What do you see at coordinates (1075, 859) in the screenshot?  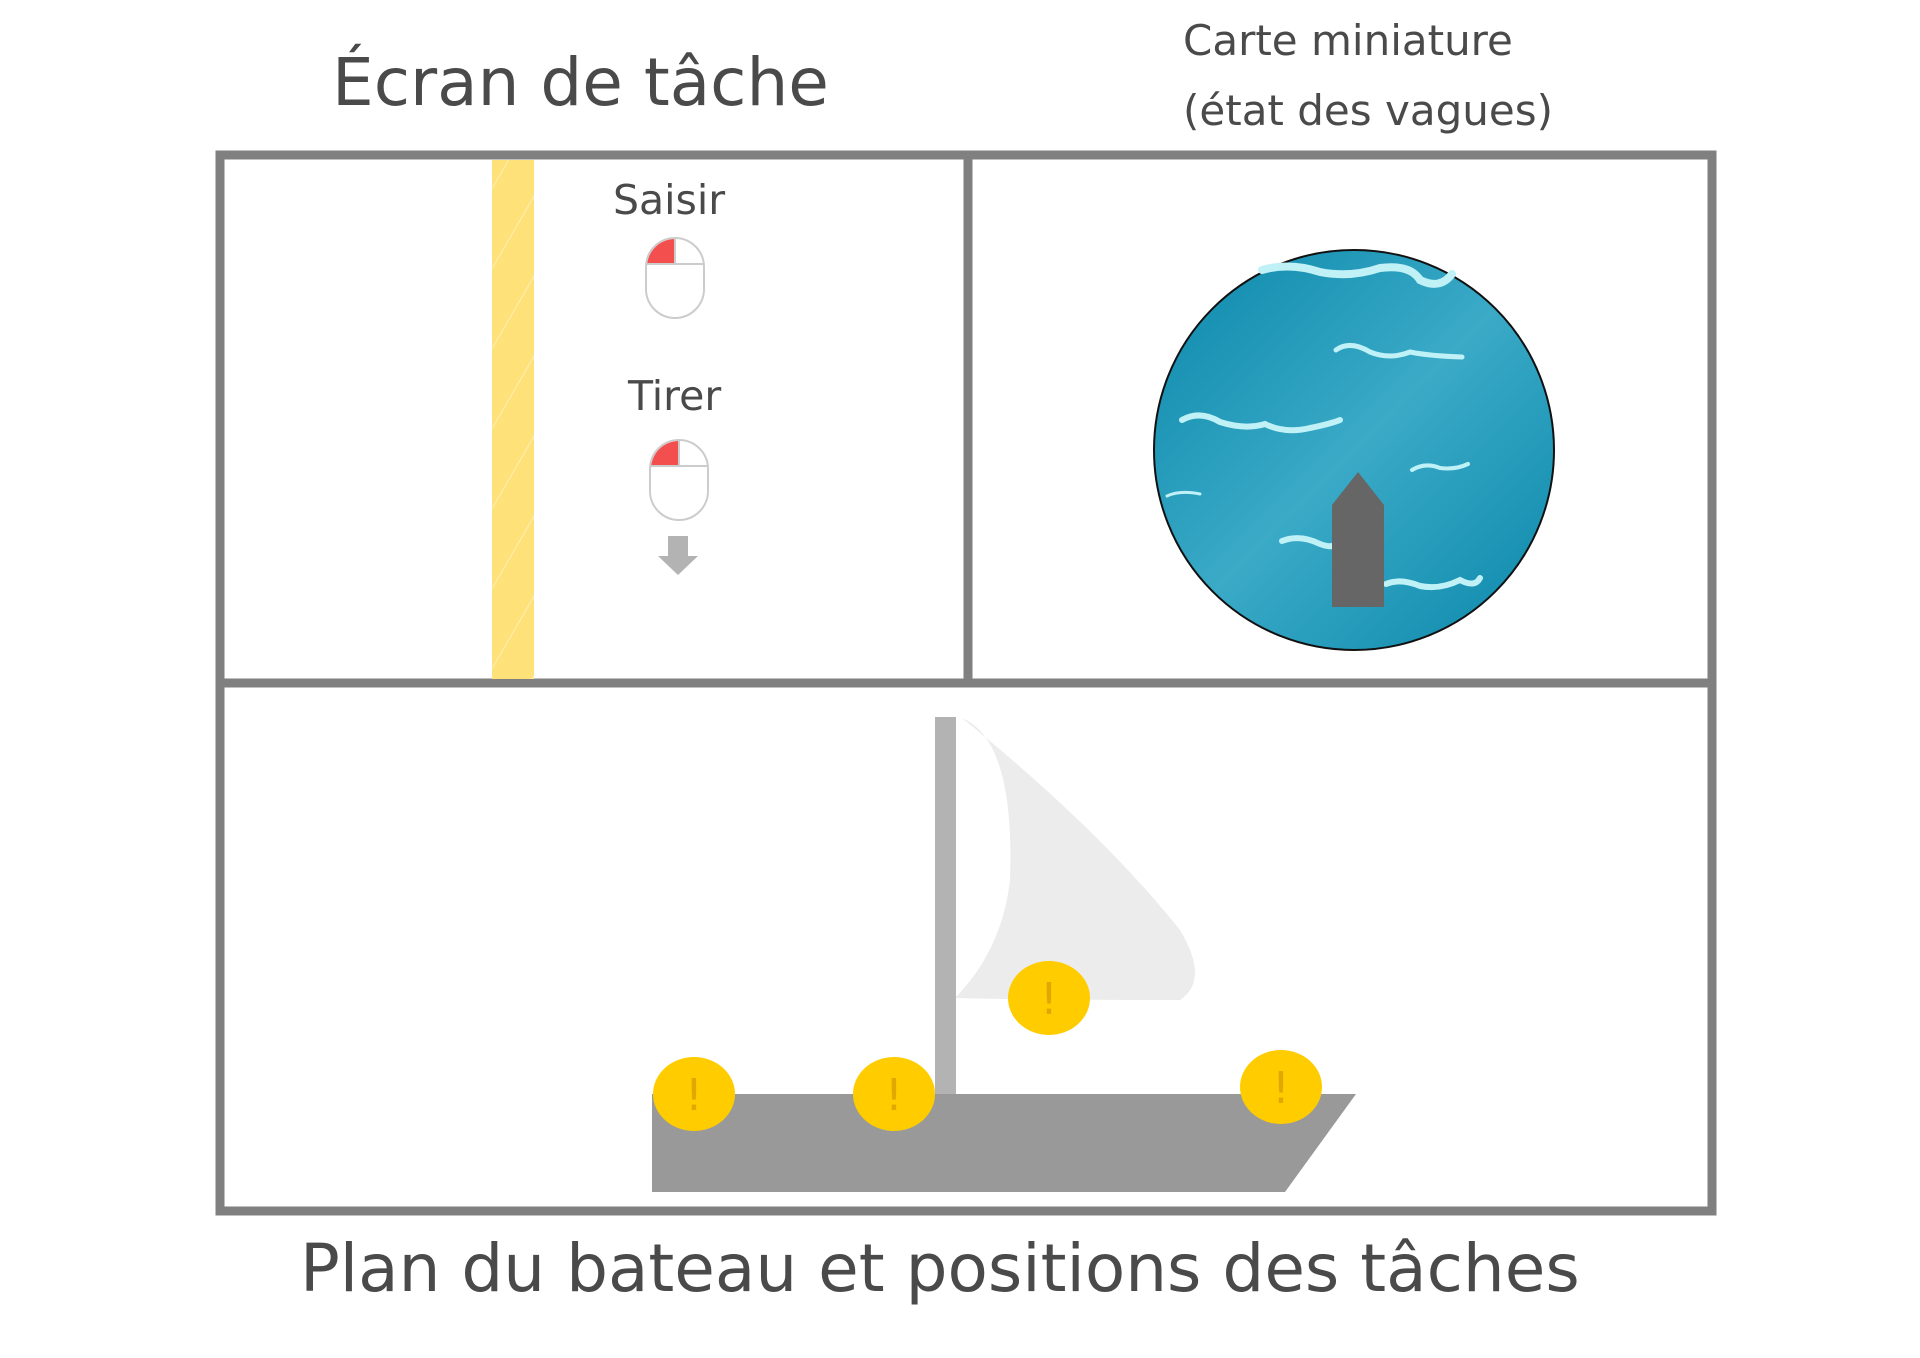 I see `sail` at bounding box center [1075, 859].